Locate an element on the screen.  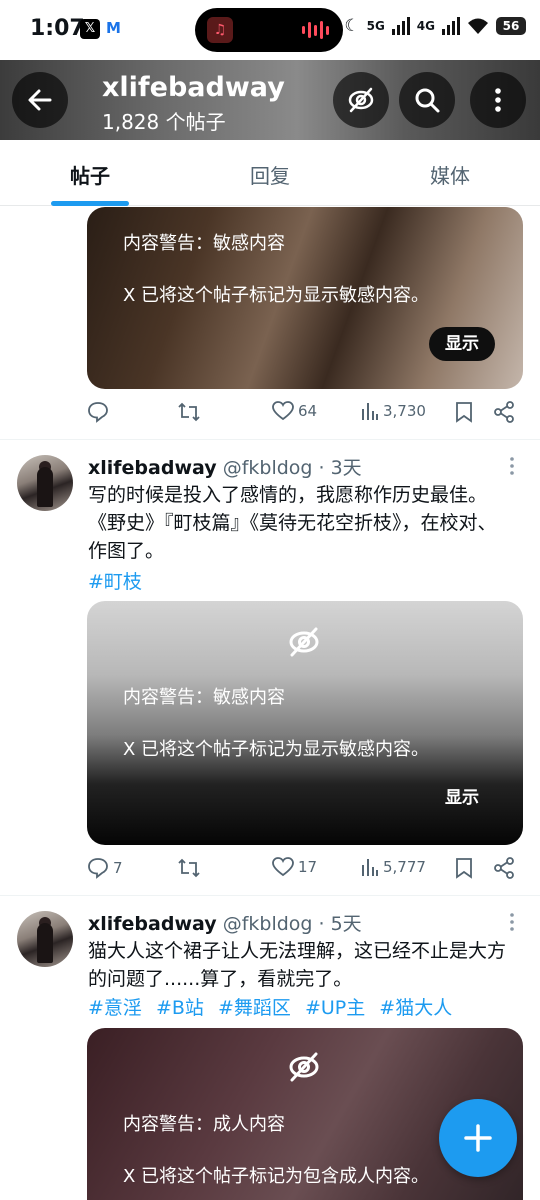
compose-post-button is located at coordinates (478, 1138).